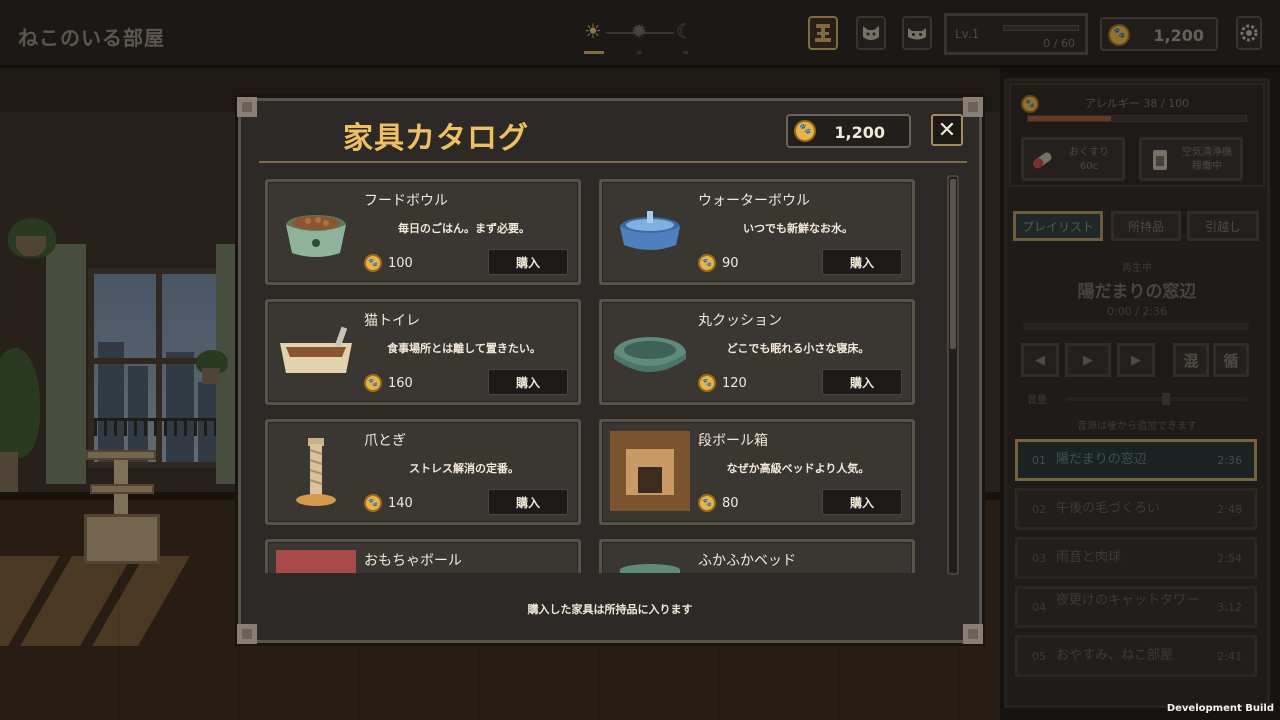  What do you see at coordinates (747, 561) in the screenshot?
I see `item-name: ふかふかベッド` at bounding box center [747, 561].